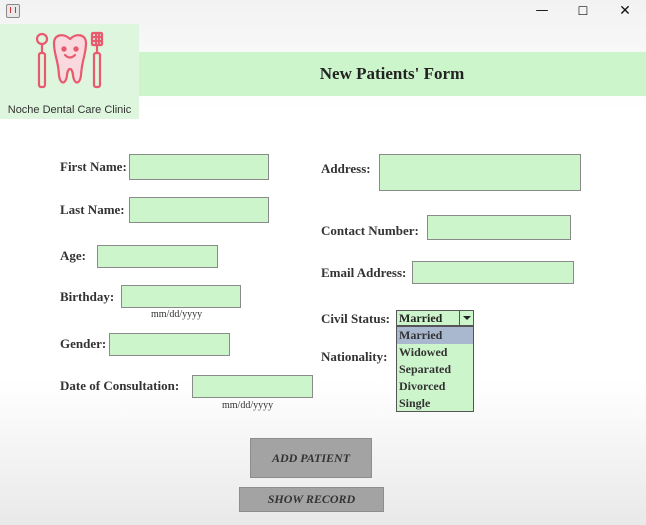 This screenshot has width=646, height=525. Describe the element at coordinates (346, 168) in the screenshot. I see `address-label: Address:` at that location.